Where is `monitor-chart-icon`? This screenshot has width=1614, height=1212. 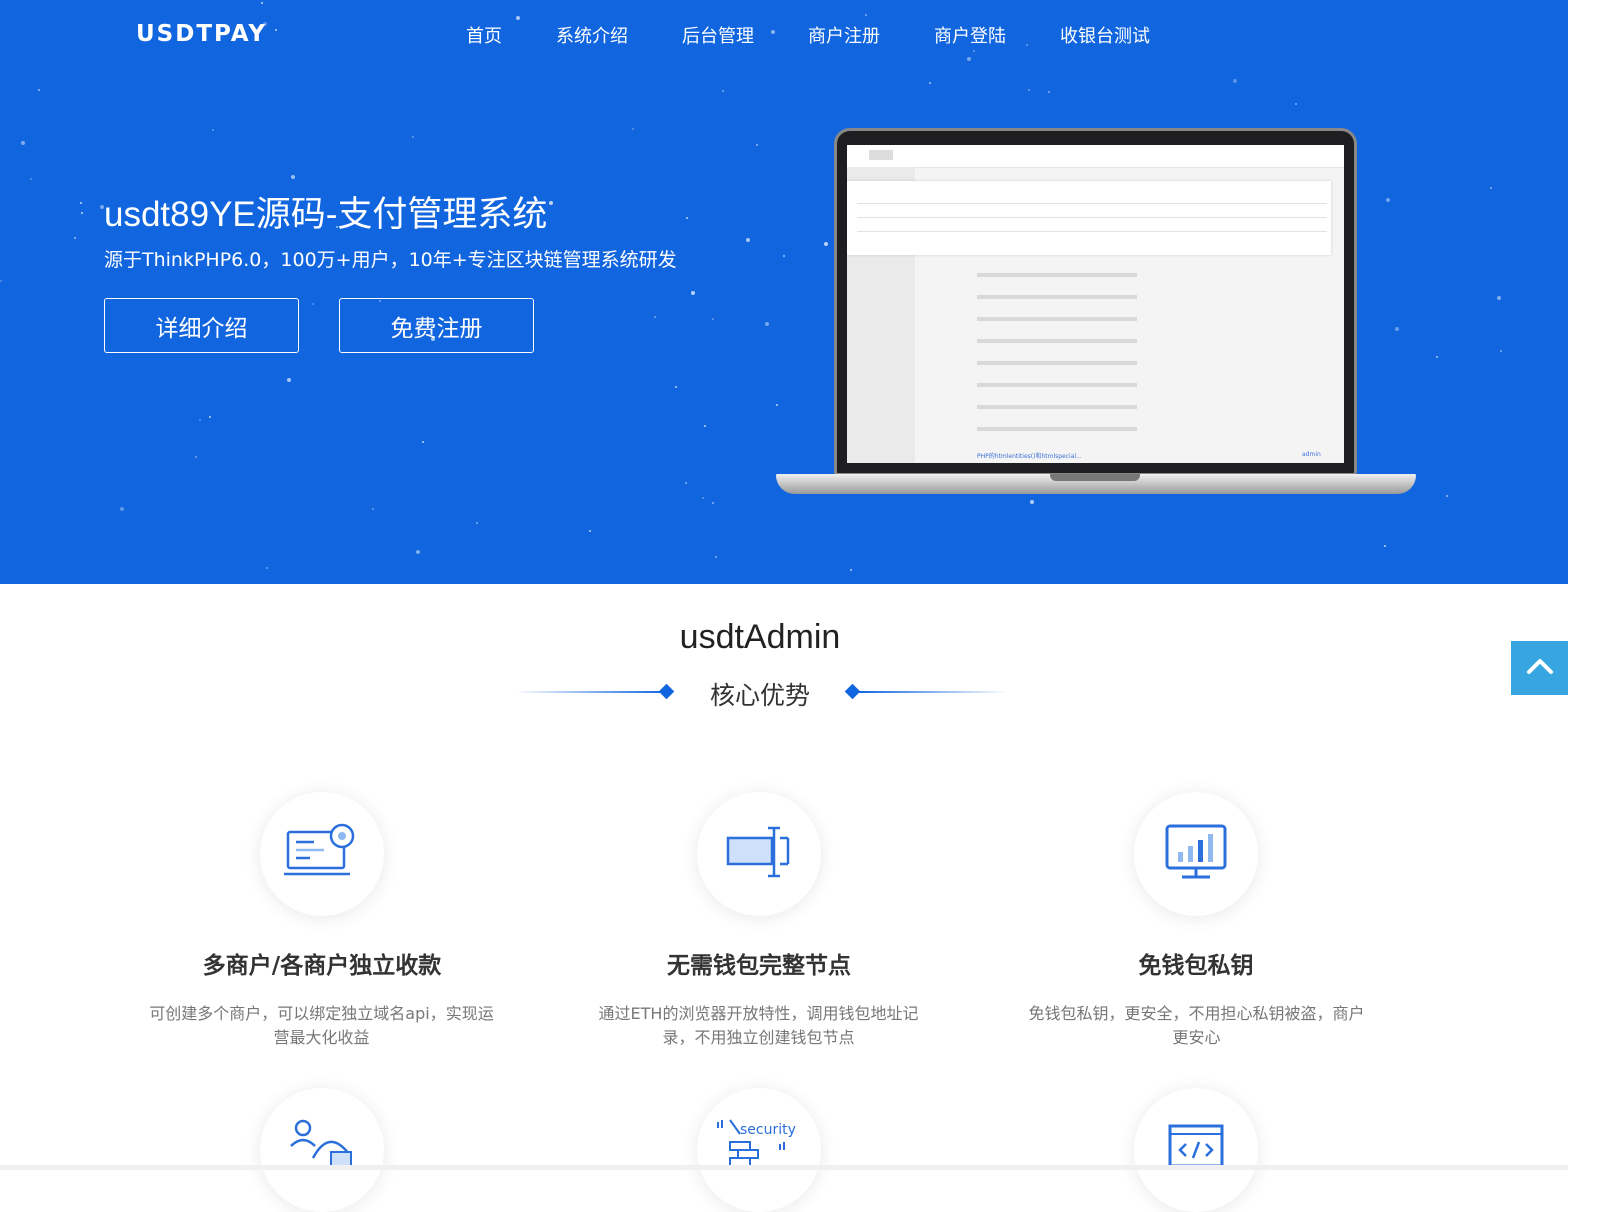 monitor-chart-icon is located at coordinates (1196, 854).